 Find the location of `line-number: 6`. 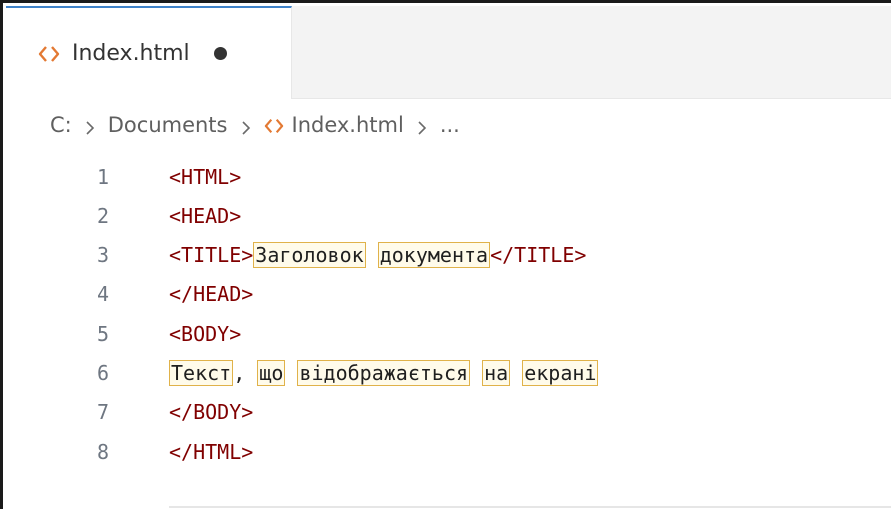

line-number: 6 is located at coordinates (102, 373).